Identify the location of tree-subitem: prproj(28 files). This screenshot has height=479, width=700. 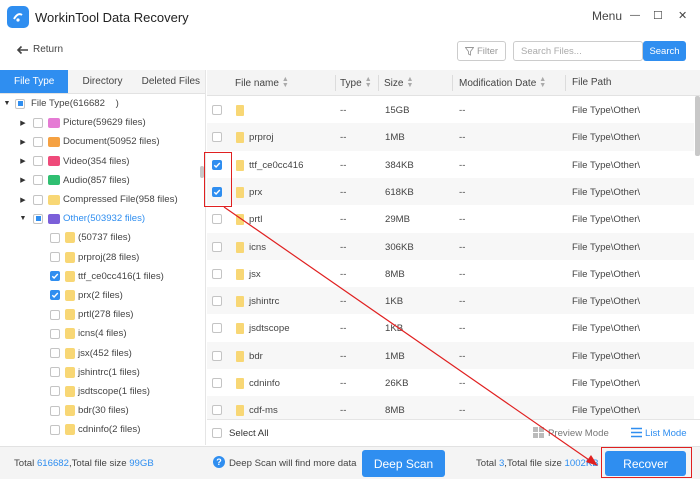
(102, 257).